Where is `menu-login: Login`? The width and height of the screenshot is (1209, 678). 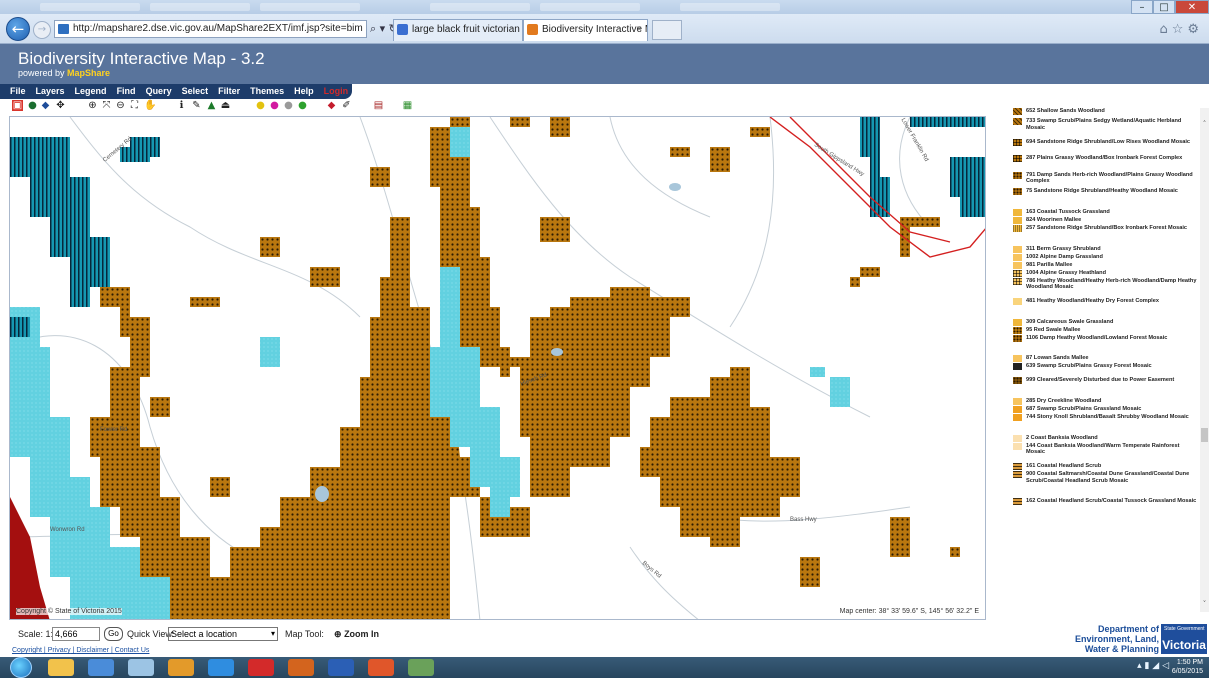 menu-login: Login is located at coordinates (336, 91).